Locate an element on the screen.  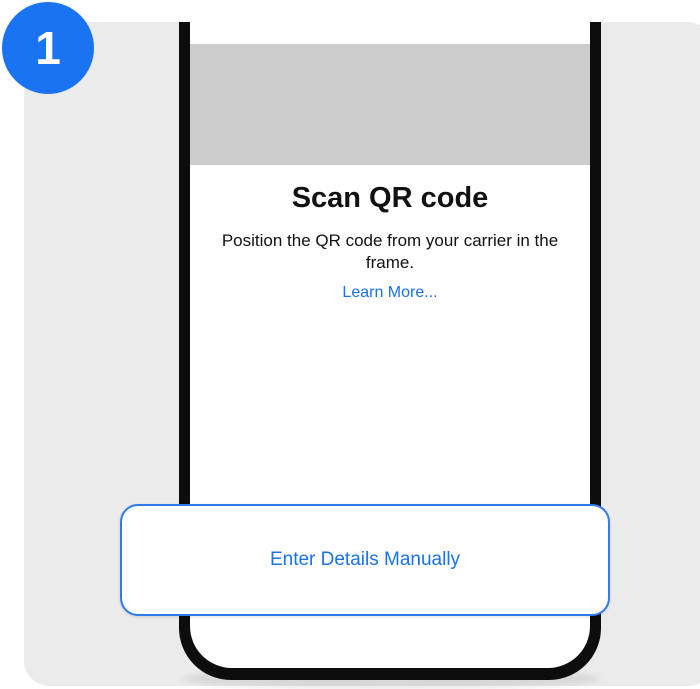
enter-details-manually-label: Enter Details Manually is located at coordinates (365, 560).